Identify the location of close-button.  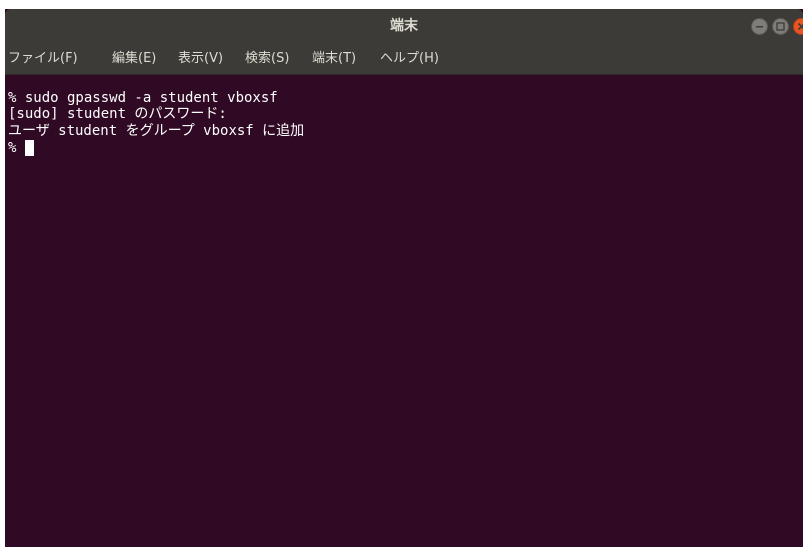
(798, 26).